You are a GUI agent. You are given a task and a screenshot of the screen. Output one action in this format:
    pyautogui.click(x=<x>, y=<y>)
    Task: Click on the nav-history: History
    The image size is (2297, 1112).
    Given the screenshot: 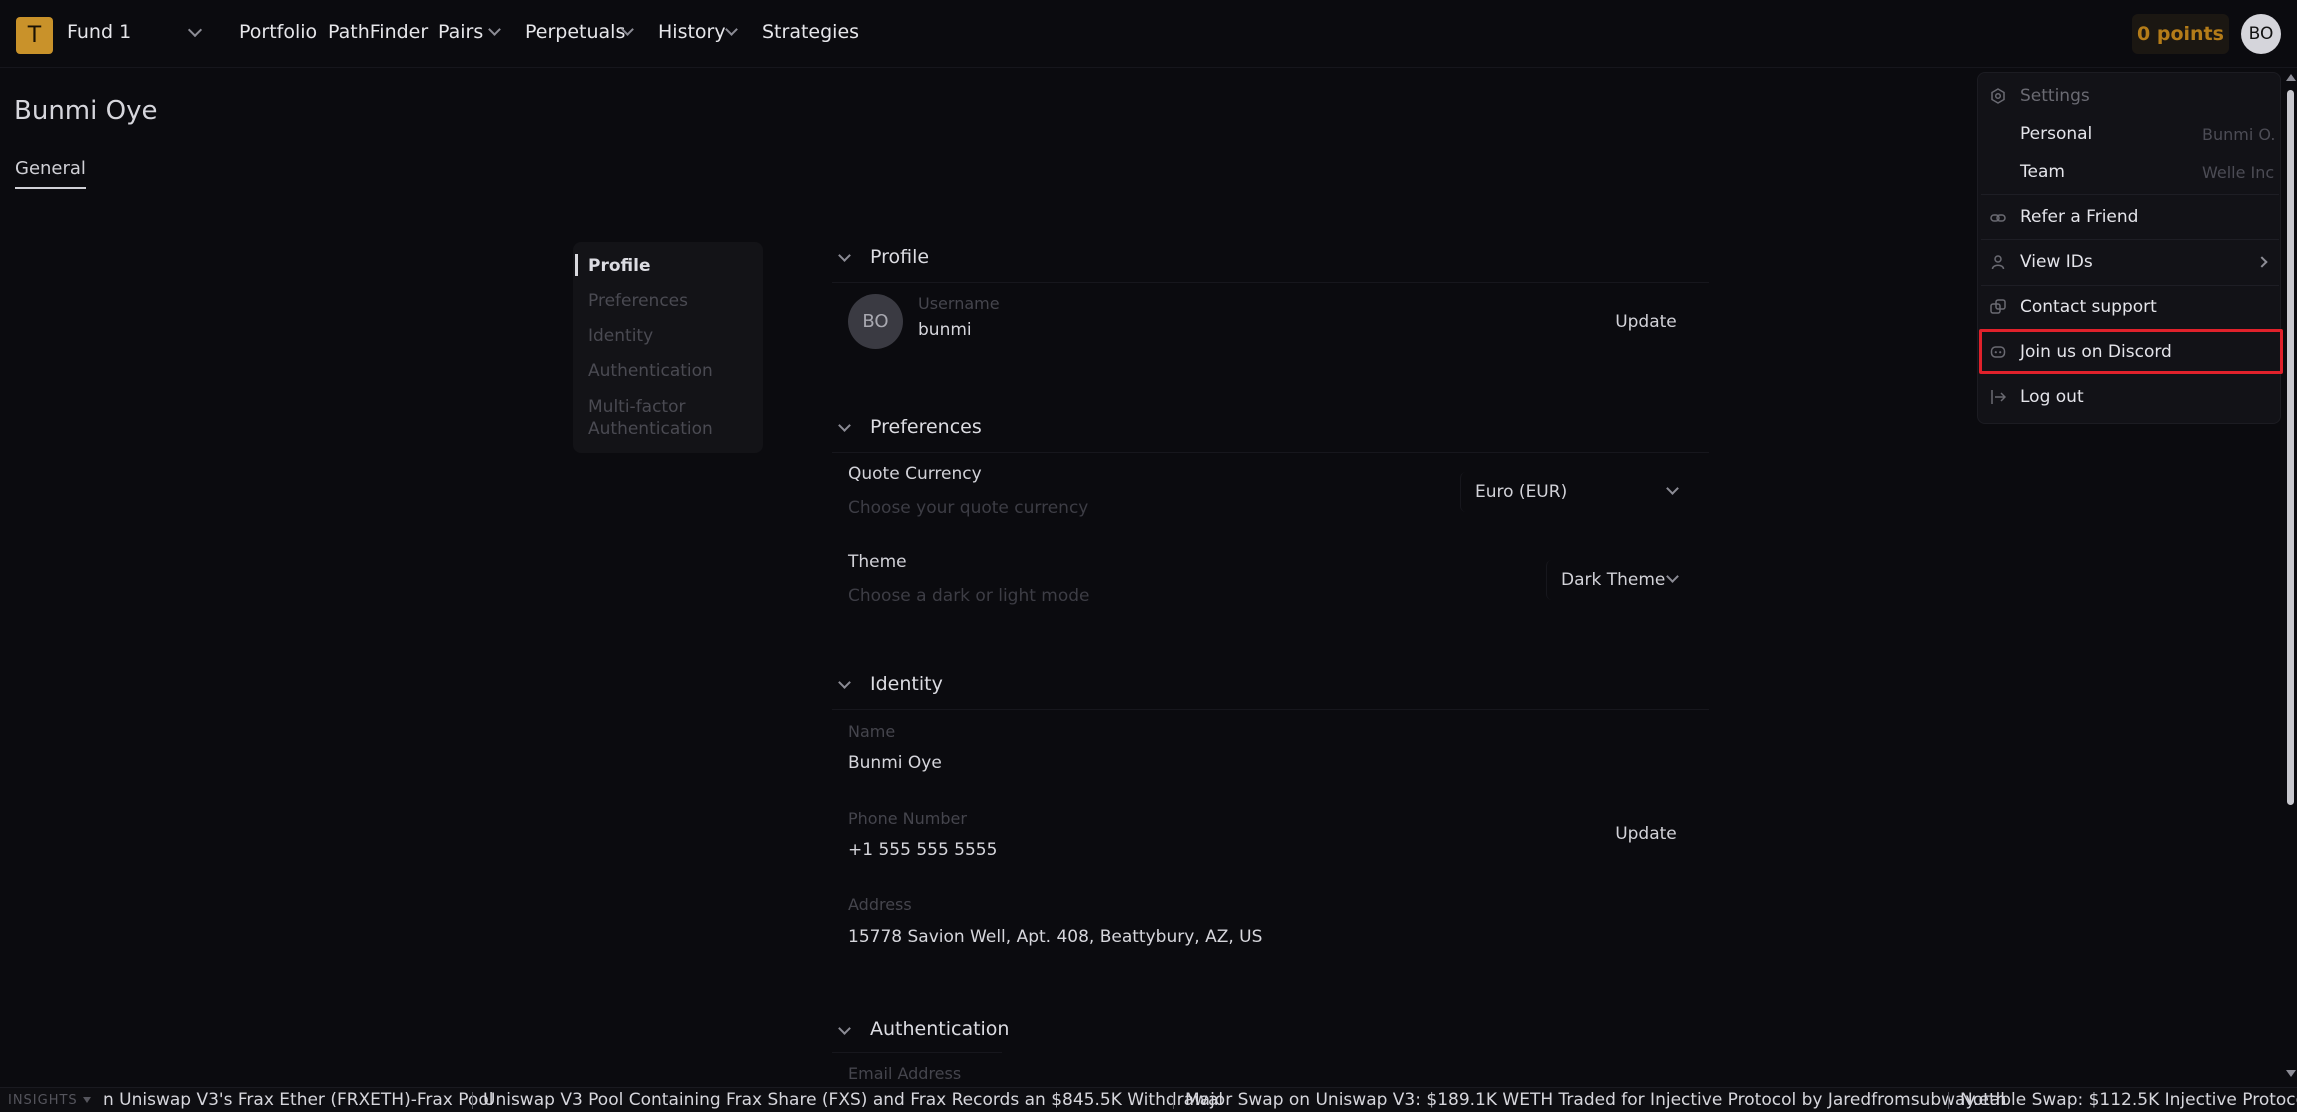 What is the action you would take?
    pyautogui.click(x=692, y=32)
    